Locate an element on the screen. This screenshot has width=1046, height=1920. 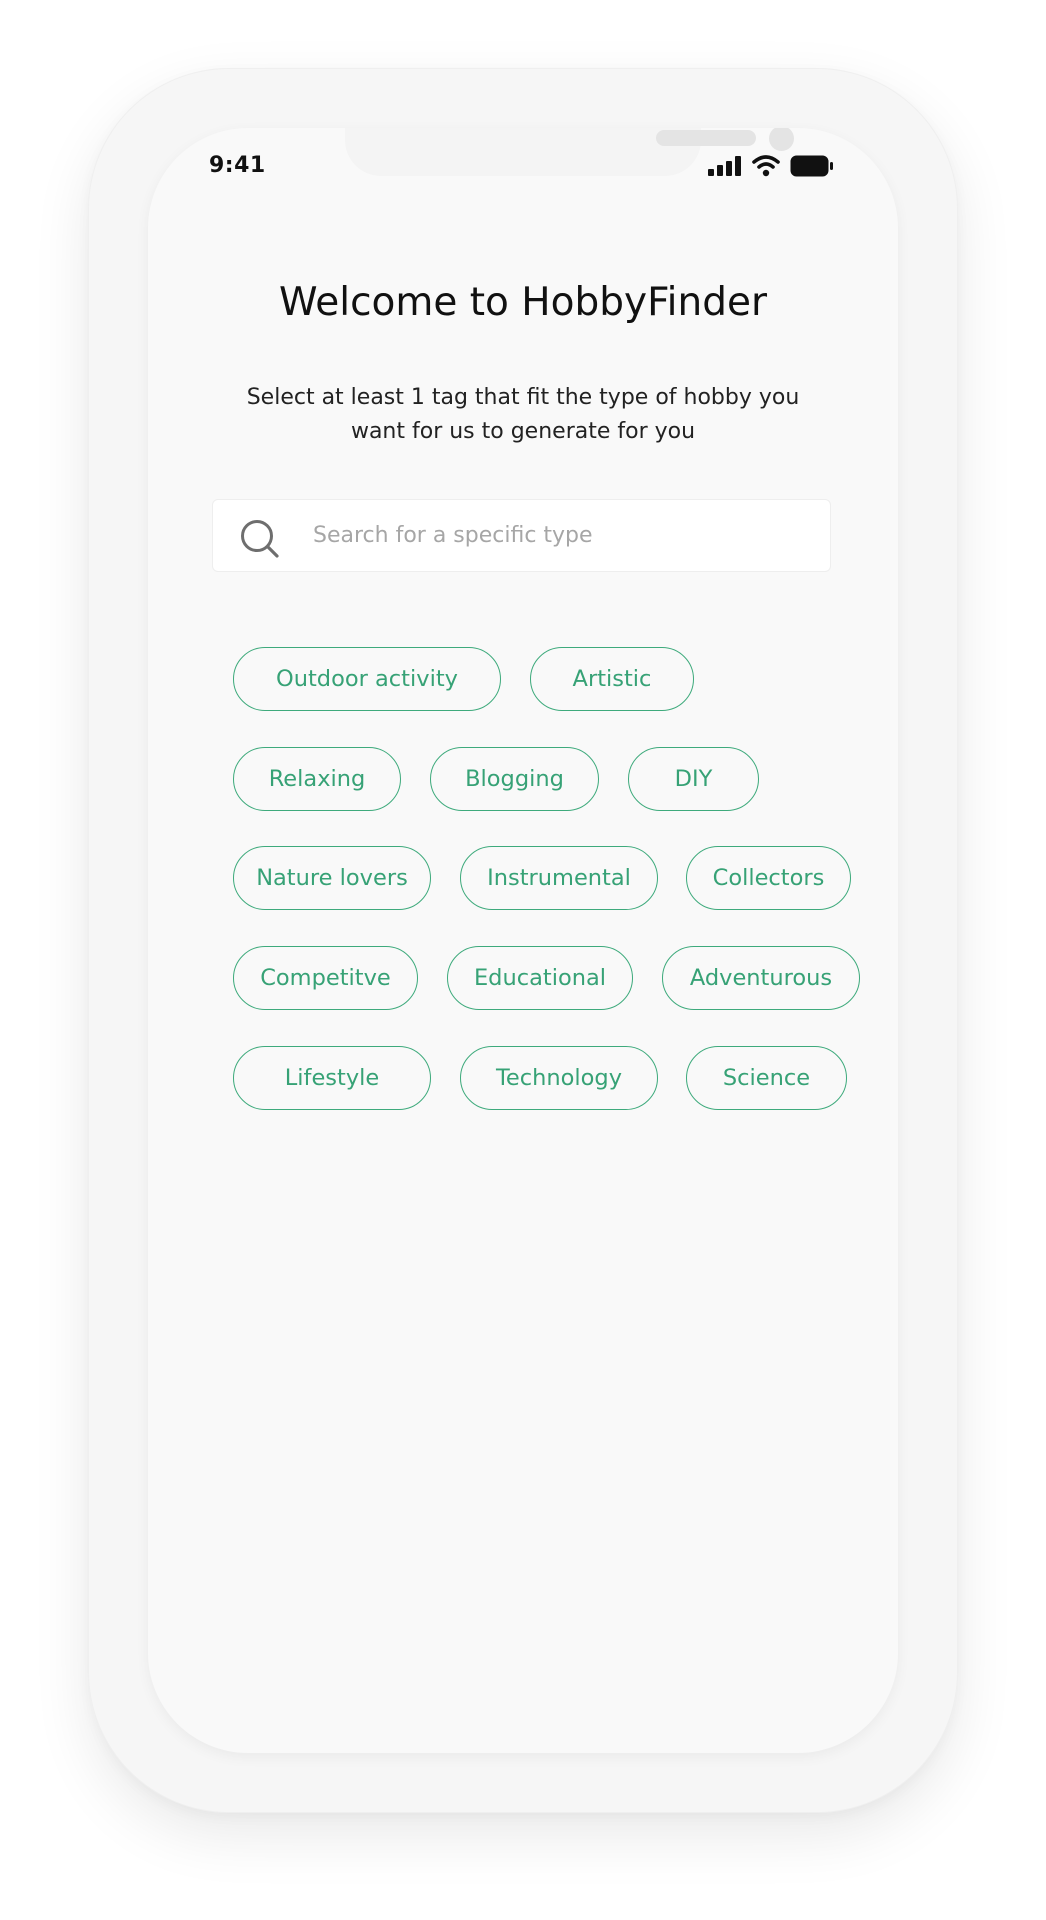
status-icons is located at coordinates (771, 166).